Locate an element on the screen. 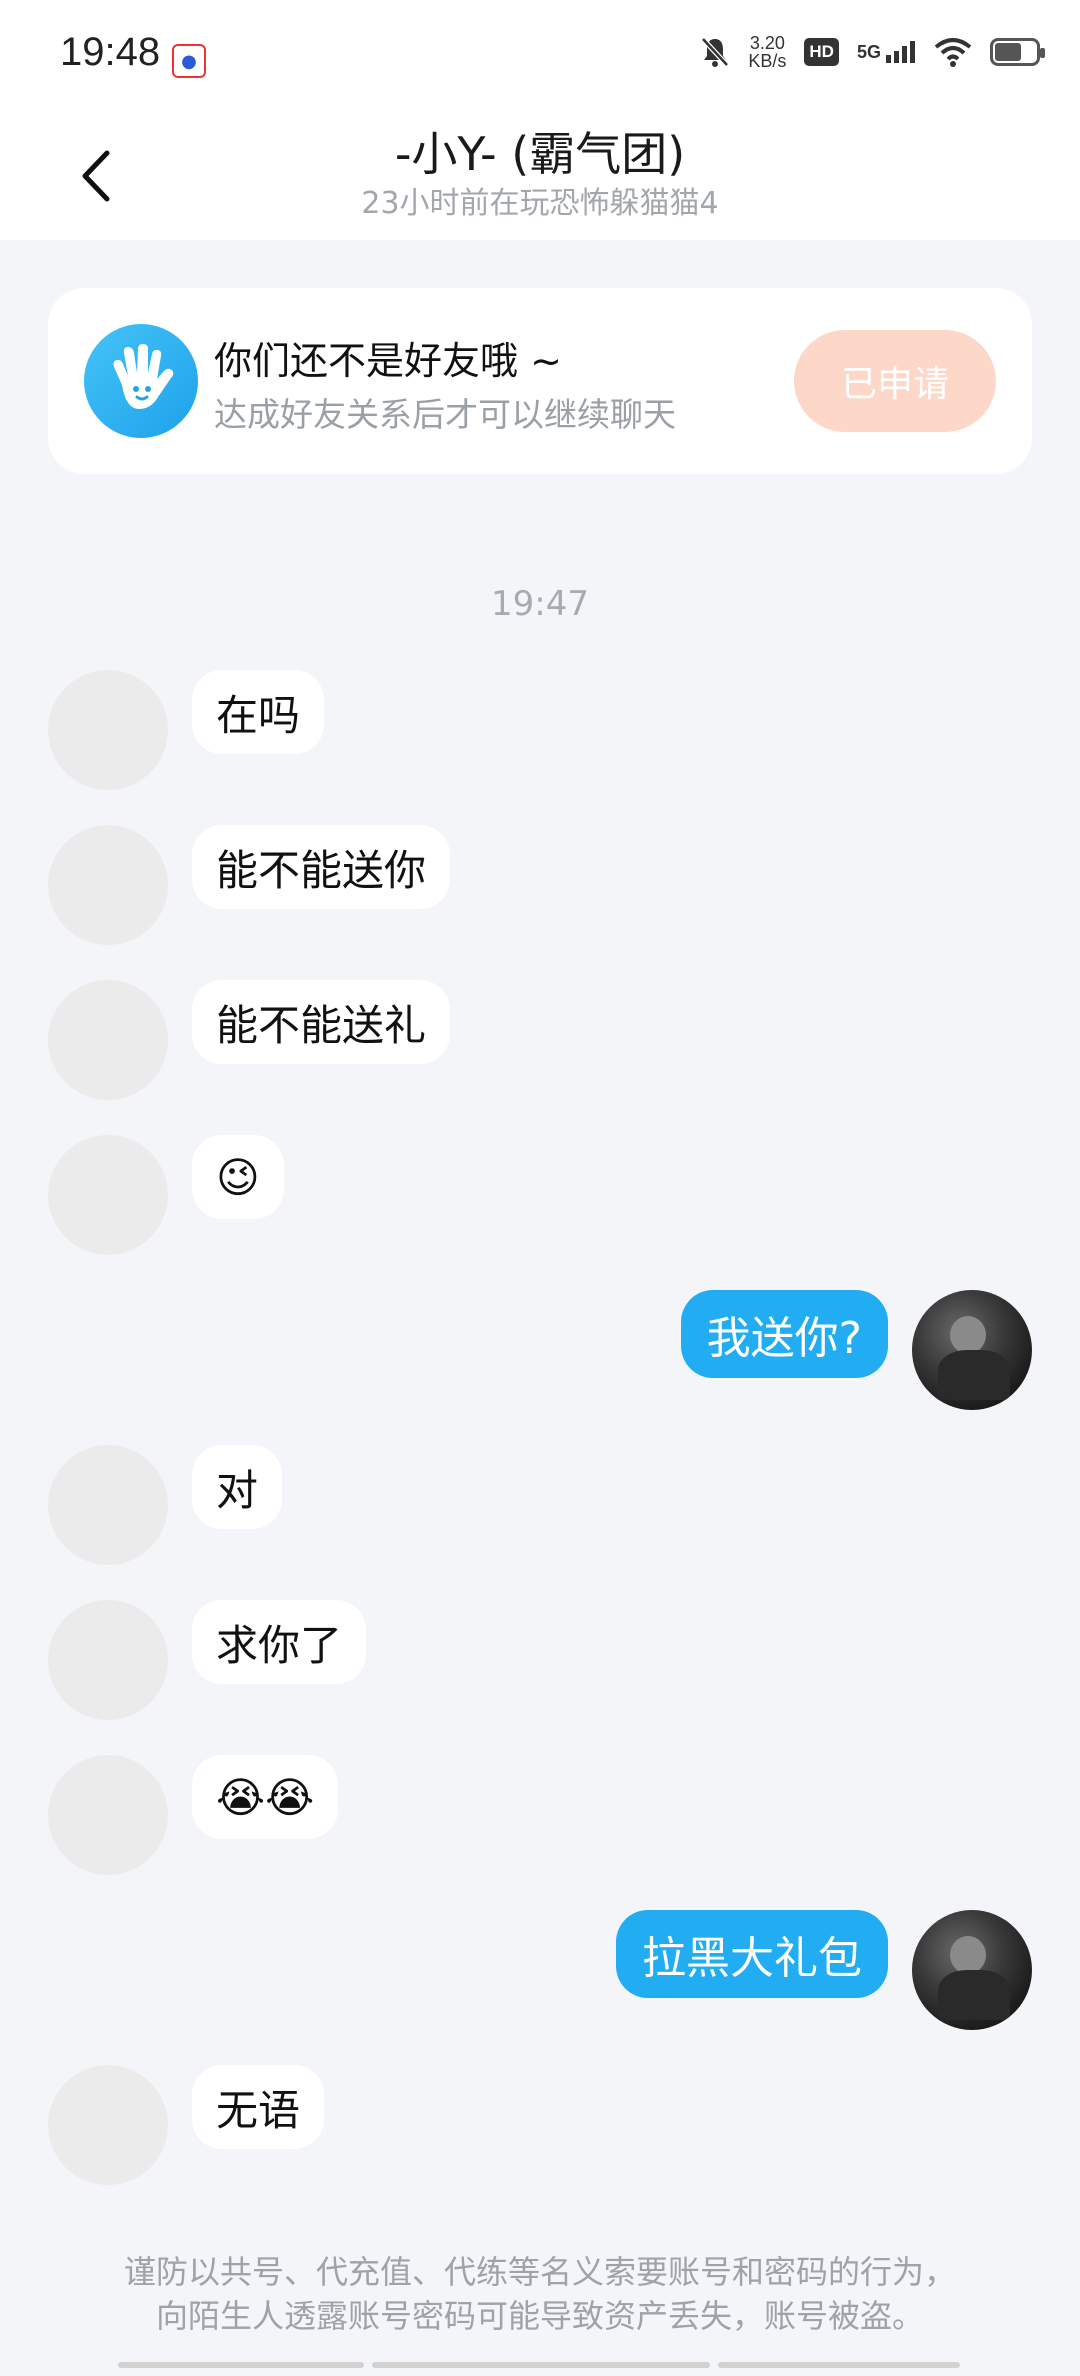  network-speed: 3.20 KB/s is located at coordinates (767, 52).